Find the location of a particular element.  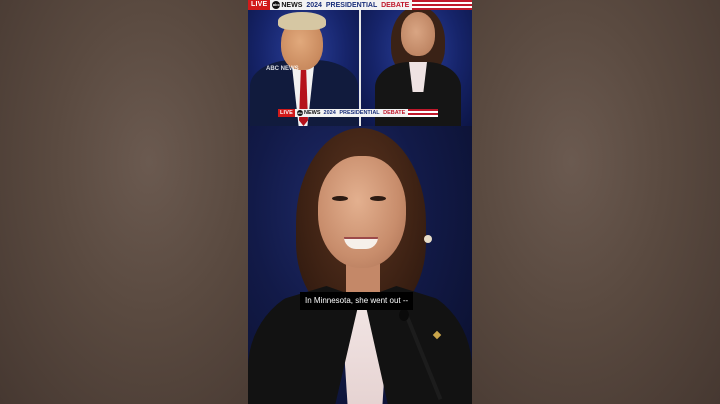

pearl-earring is located at coordinates (428, 239).